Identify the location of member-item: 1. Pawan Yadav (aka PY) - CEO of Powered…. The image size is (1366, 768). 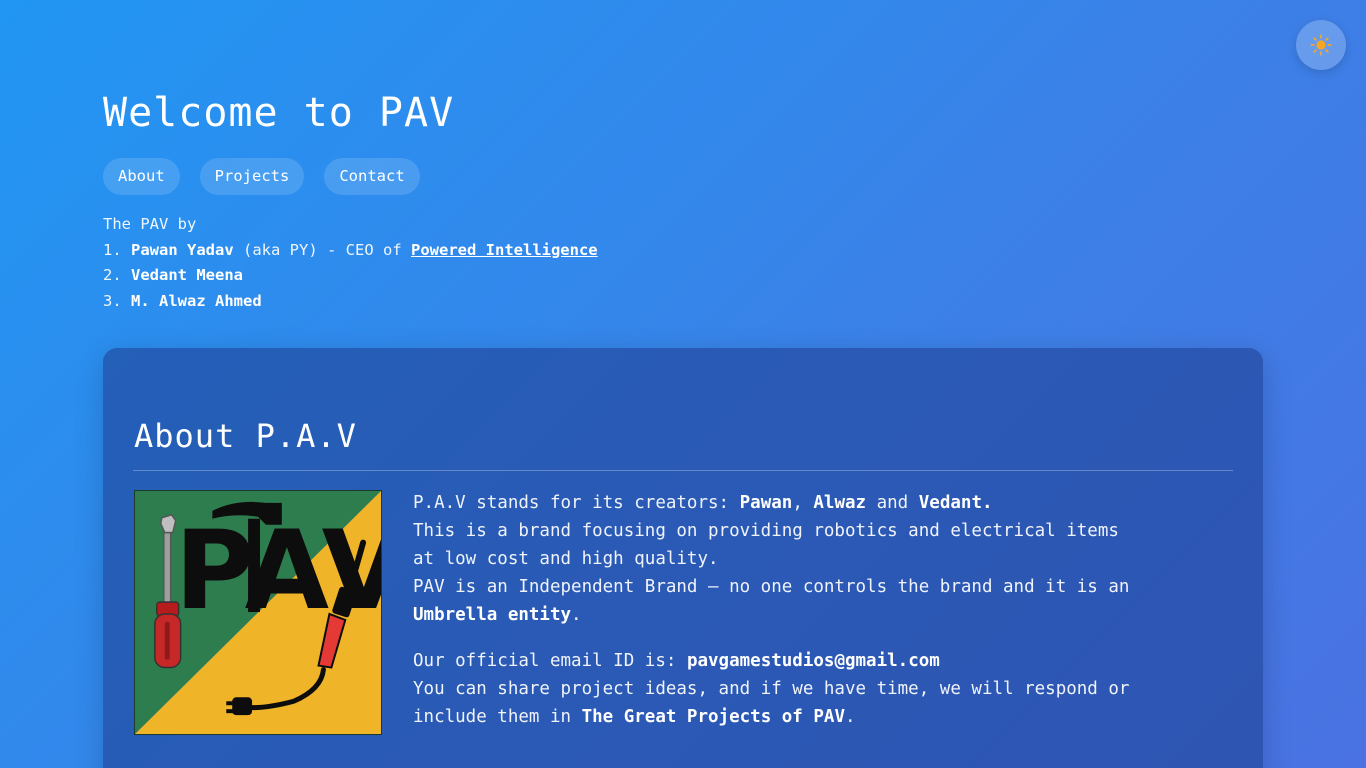
(350, 249).